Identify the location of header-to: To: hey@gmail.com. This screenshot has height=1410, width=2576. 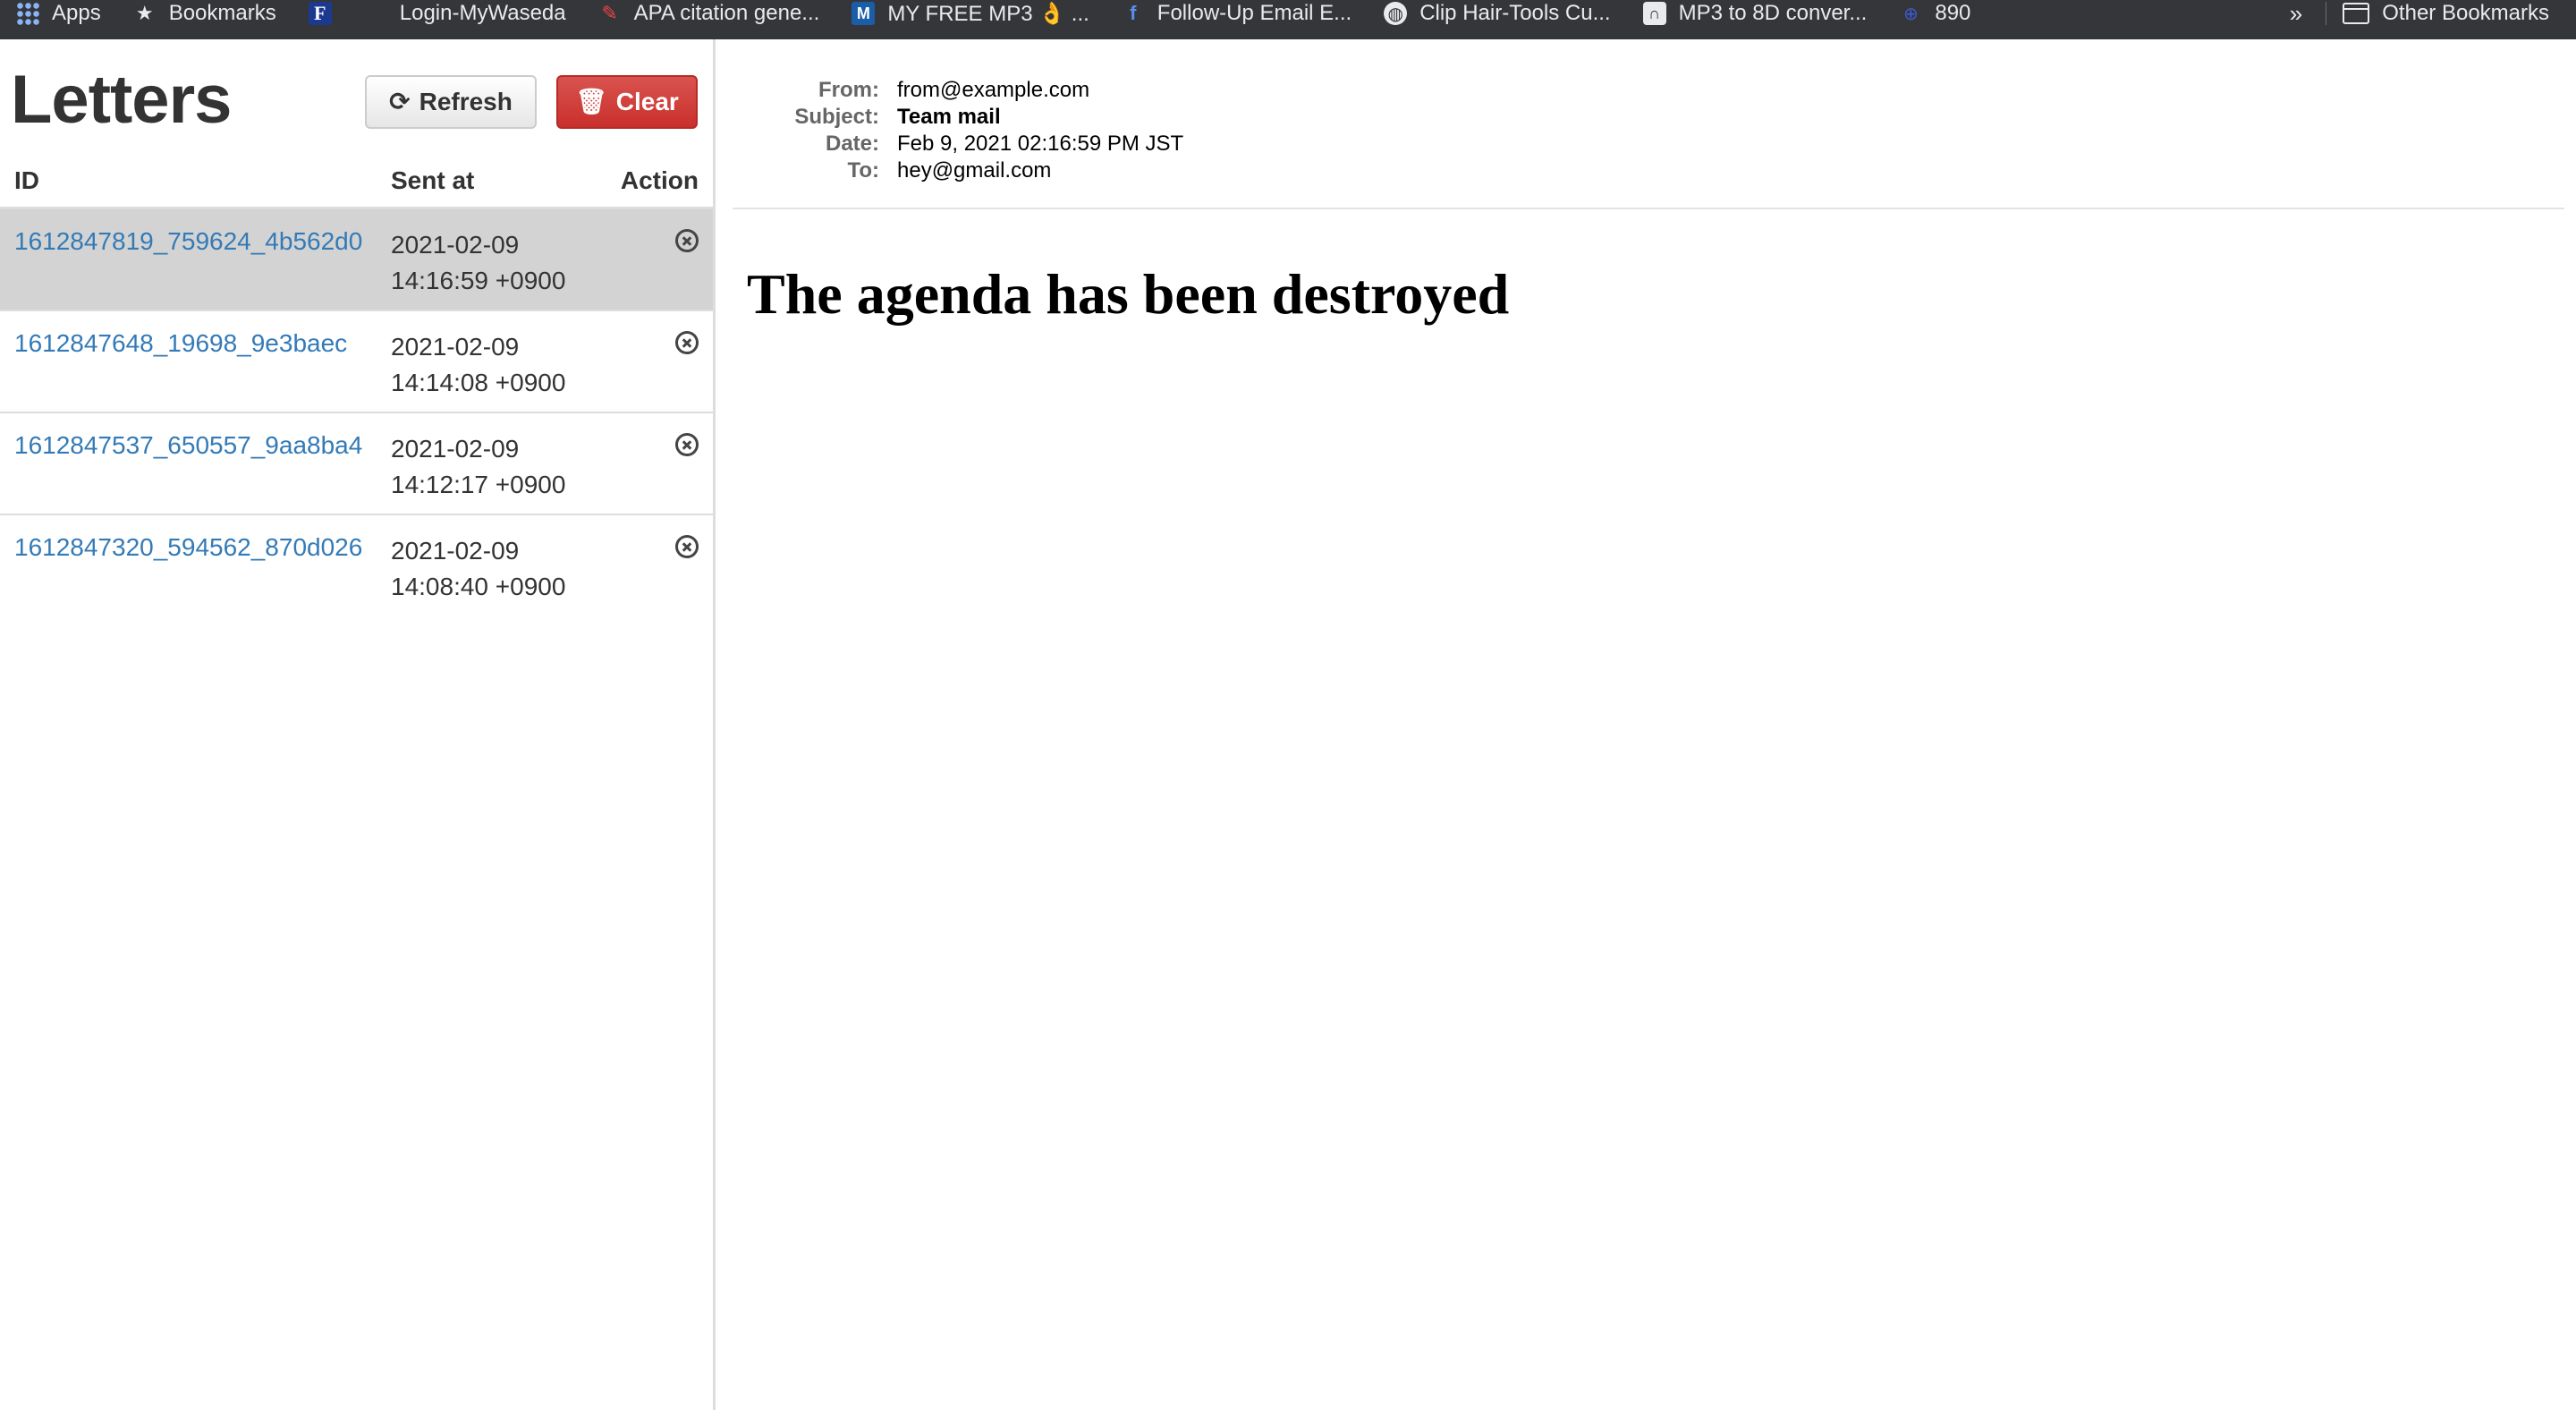
(950, 171).